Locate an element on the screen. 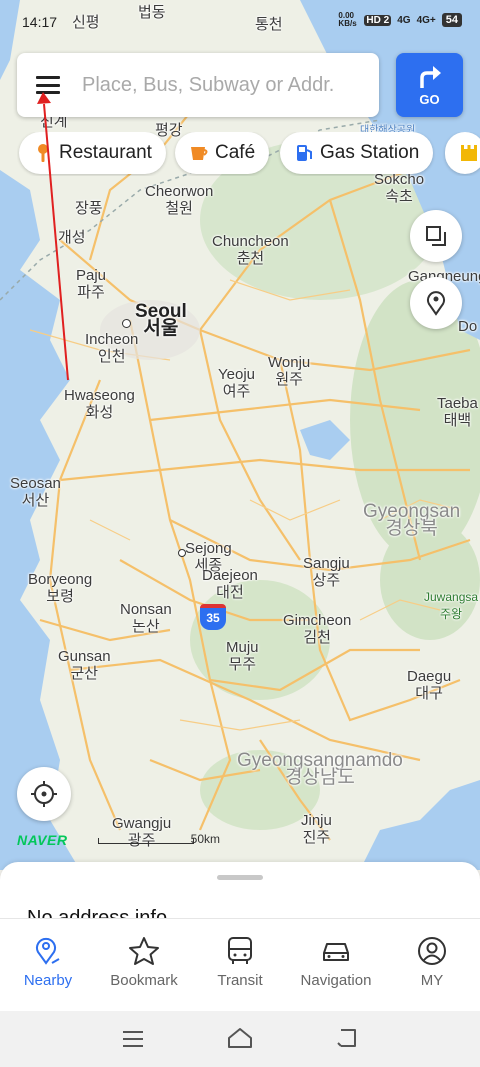 This screenshot has width=480, height=1067. system-nav-bar is located at coordinates (240, 1039).